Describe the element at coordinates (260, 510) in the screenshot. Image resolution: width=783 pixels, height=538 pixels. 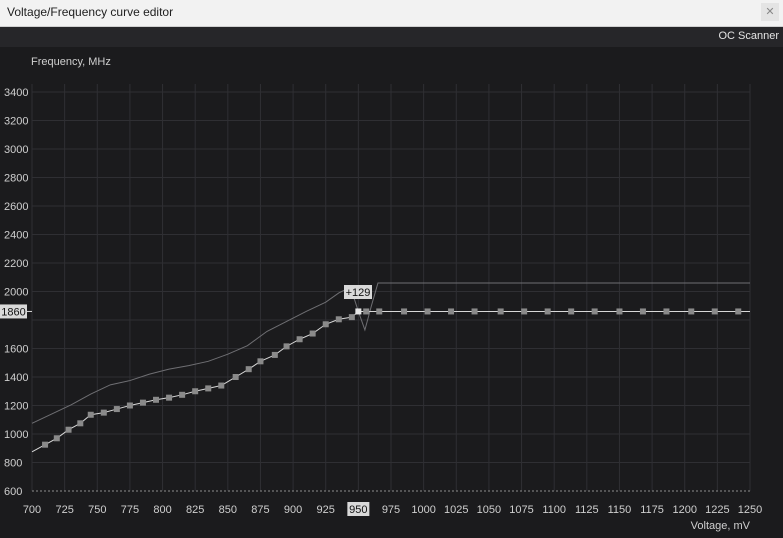
I see `x-tick-label: 875` at that location.